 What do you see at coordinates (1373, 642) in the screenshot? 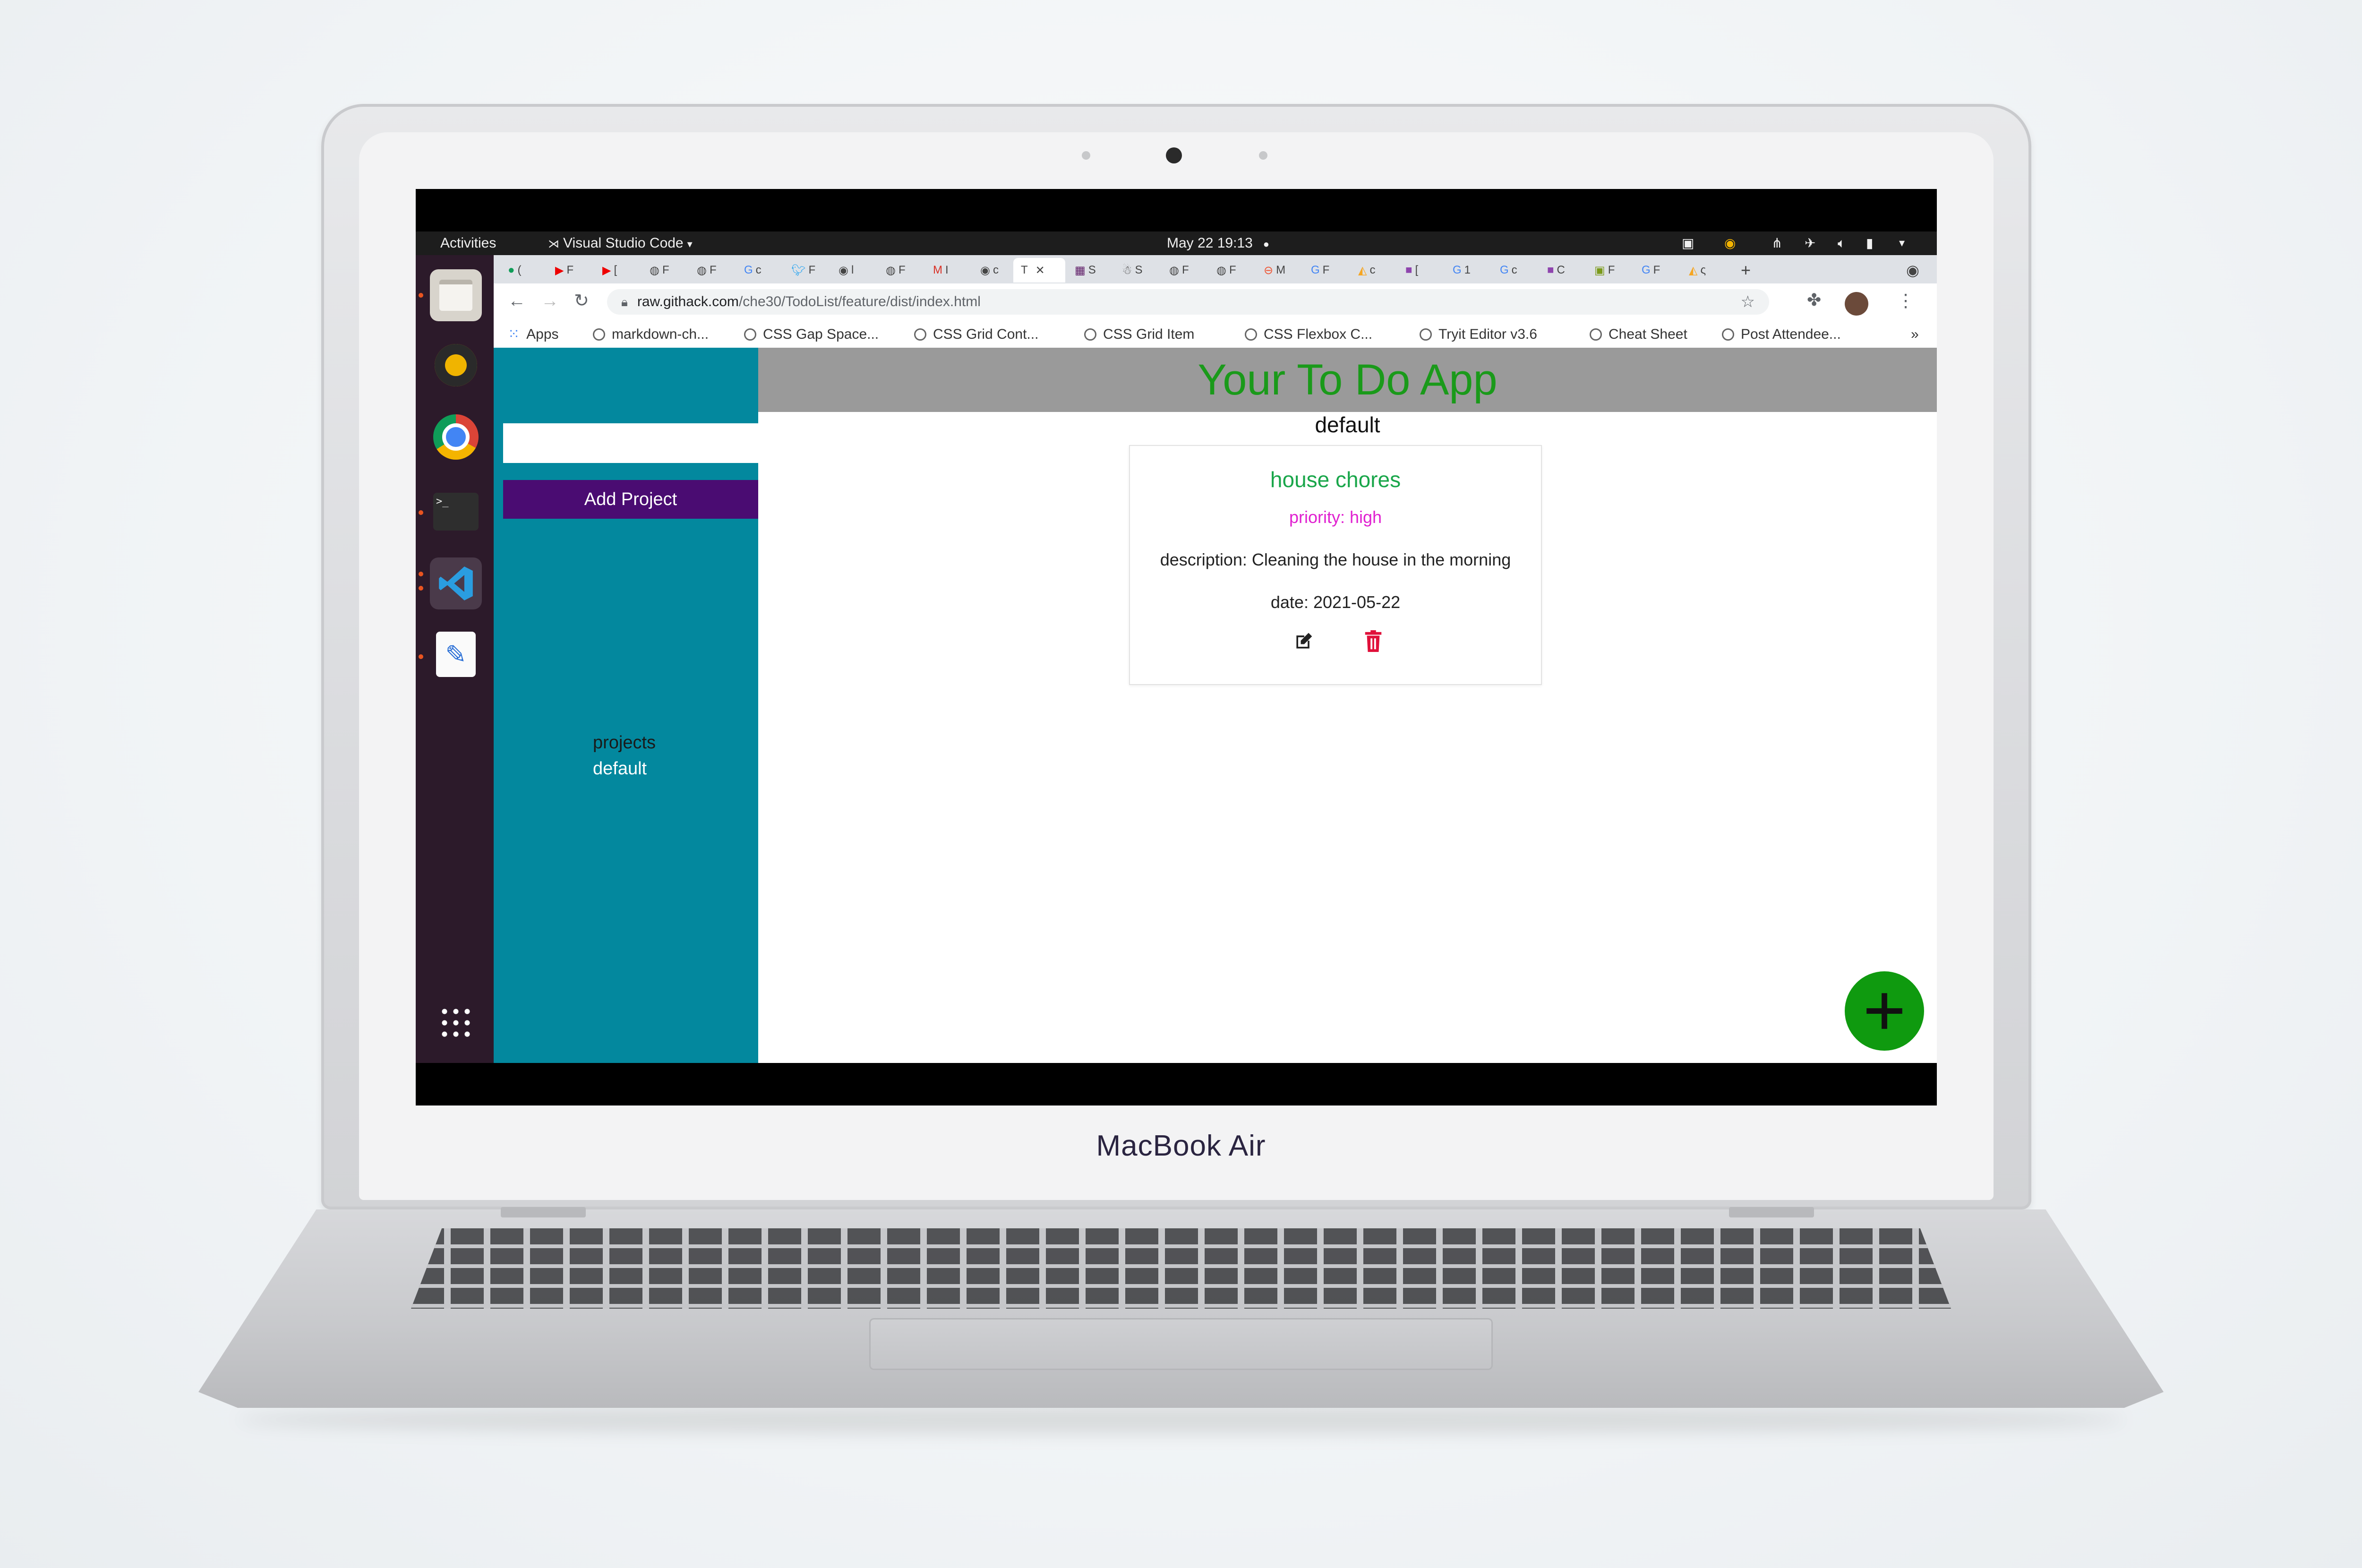
I see `trash-icon` at bounding box center [1373, 642].